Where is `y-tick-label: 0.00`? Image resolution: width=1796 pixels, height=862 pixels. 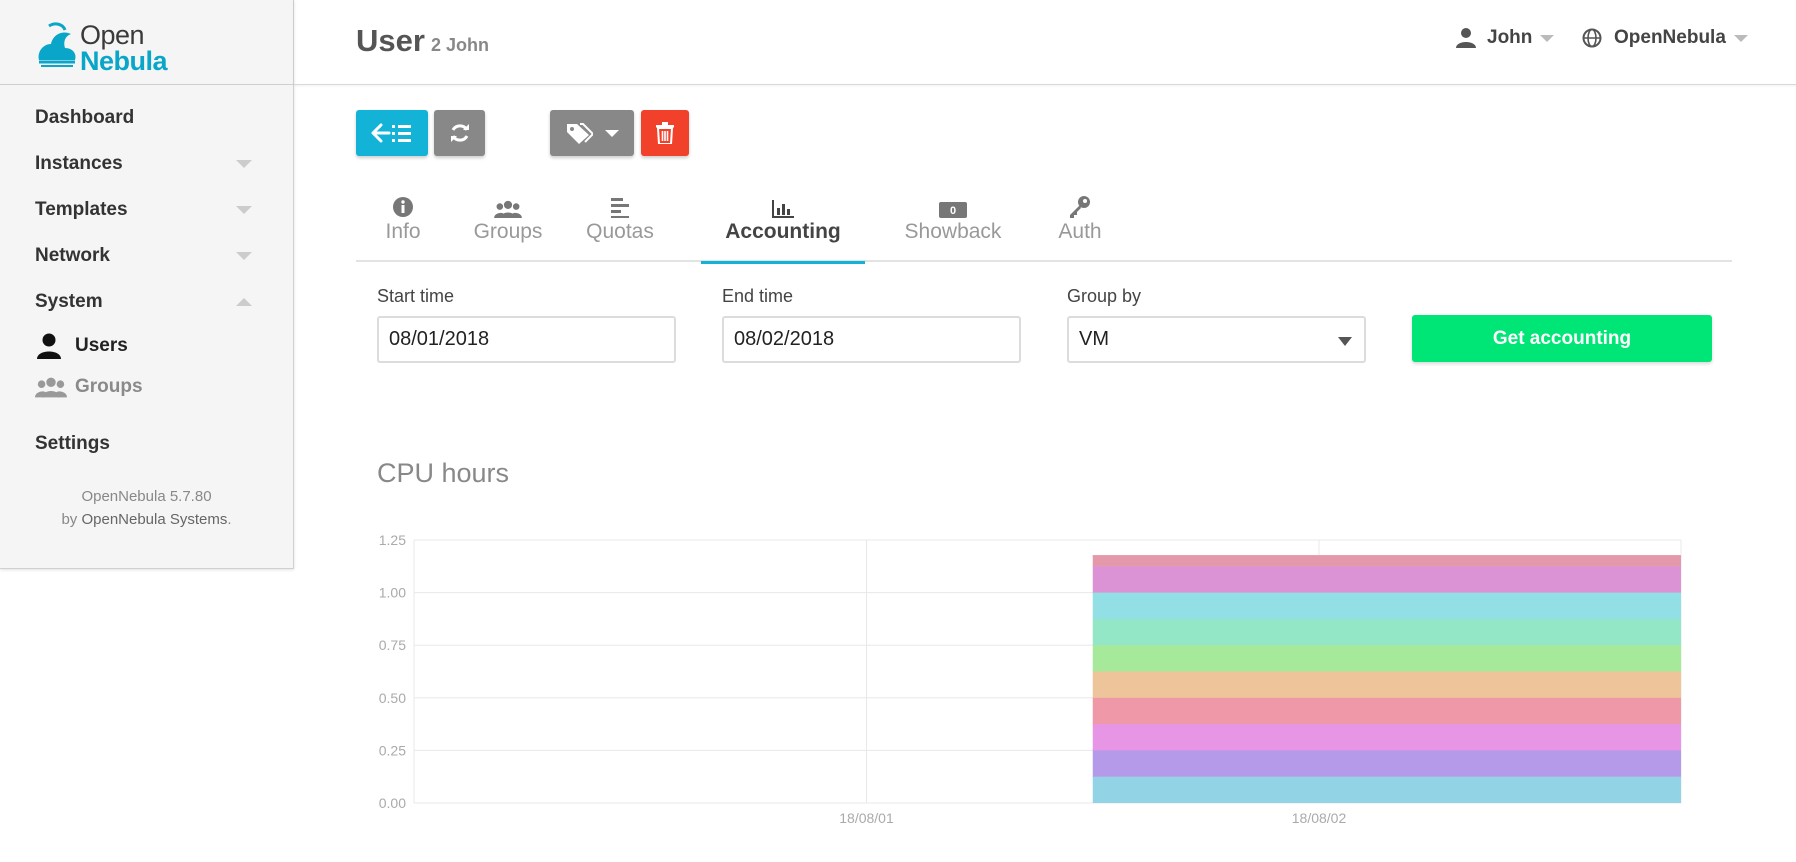
y-tick-label: 0.00 is located at coordinates (392, 803).